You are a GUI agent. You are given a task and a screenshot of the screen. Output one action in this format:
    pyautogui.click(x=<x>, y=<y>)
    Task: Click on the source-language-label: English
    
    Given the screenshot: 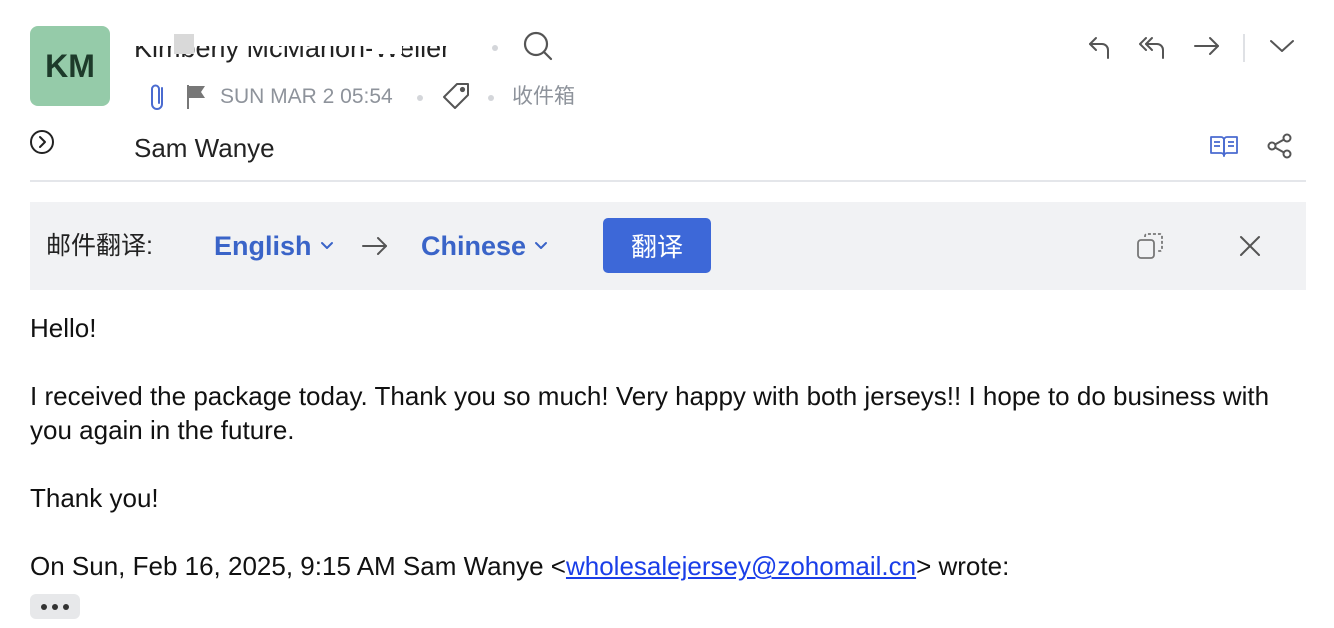 What is the action you would take?
    pyautogui.click(x=263, y=246)
    